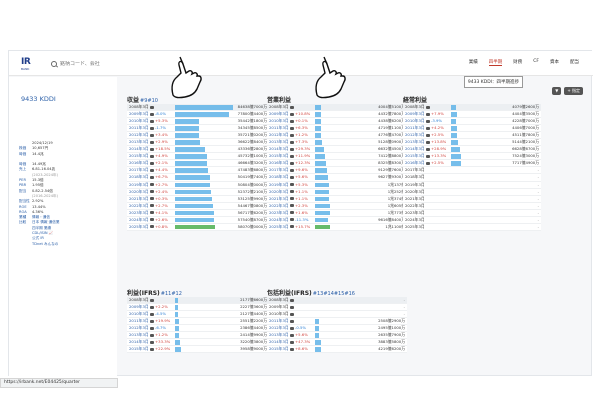 The height and width of the screenshot is (400, 600). What do you see at coordinates (198, 115) in the screenshot?
I see `table-row: 2009年3月 -8.0% 77800億4400万` at bounding box center [198, 115].